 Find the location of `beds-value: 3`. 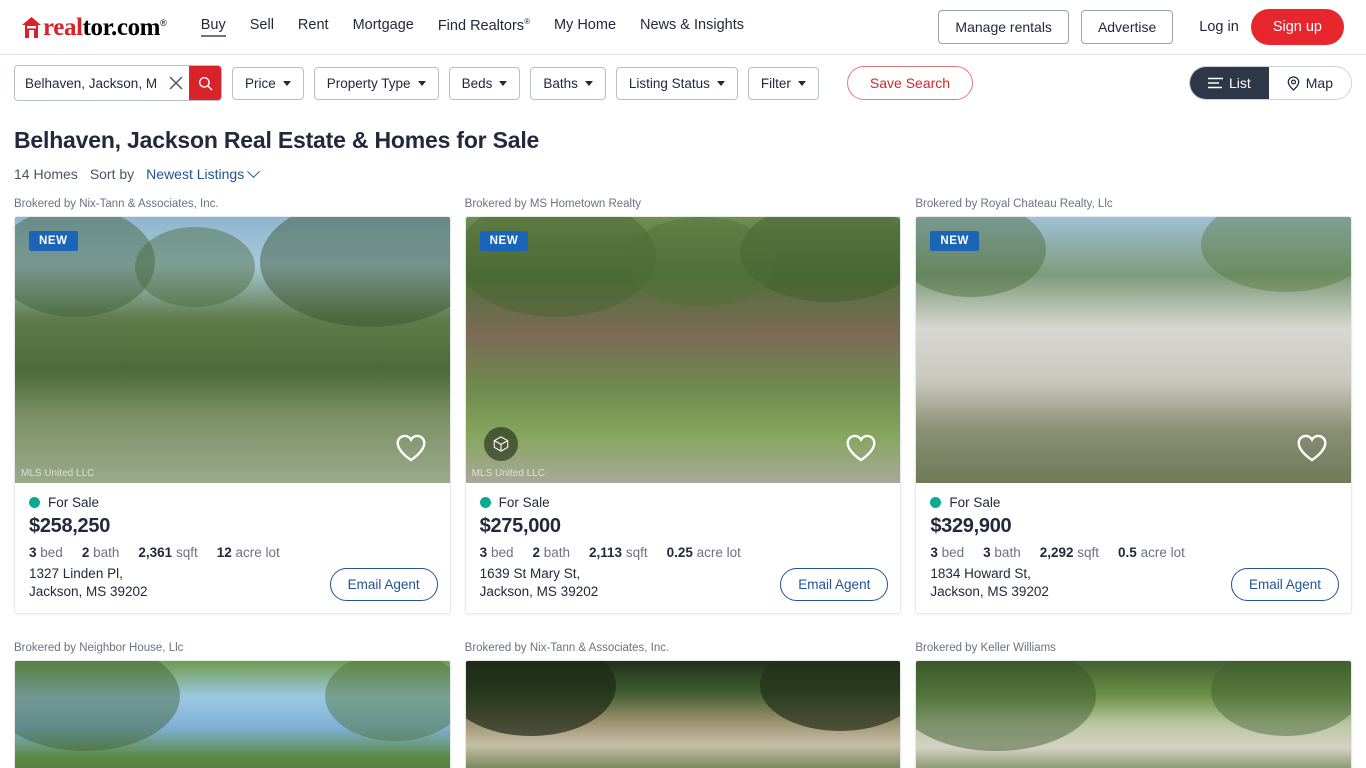

beds-value: 3 is located at coordinates (934, 552).